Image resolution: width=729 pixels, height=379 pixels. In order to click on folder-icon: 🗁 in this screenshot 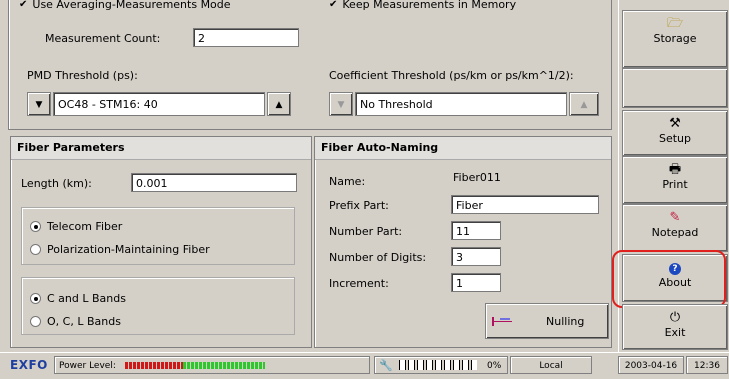, I will do `click(675, 23)`.